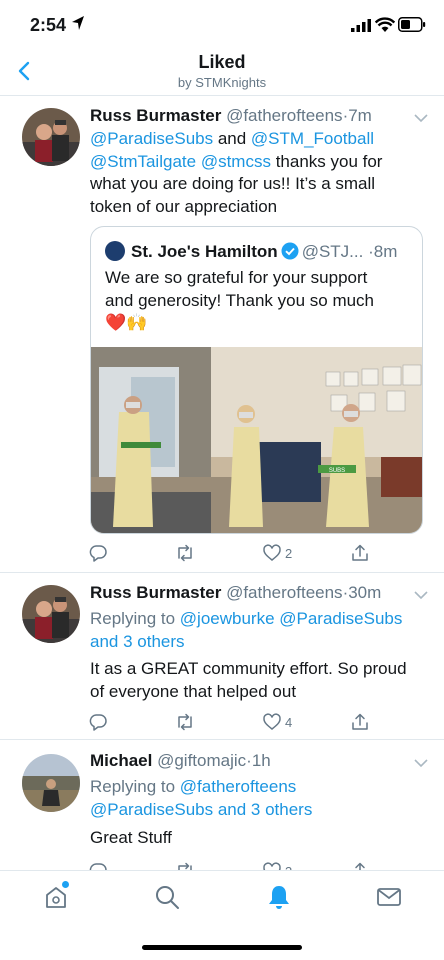  What do you see at coordinates (65, 884) in the screenshot?
I see `notification-dot` at bounding box center [65, 884].